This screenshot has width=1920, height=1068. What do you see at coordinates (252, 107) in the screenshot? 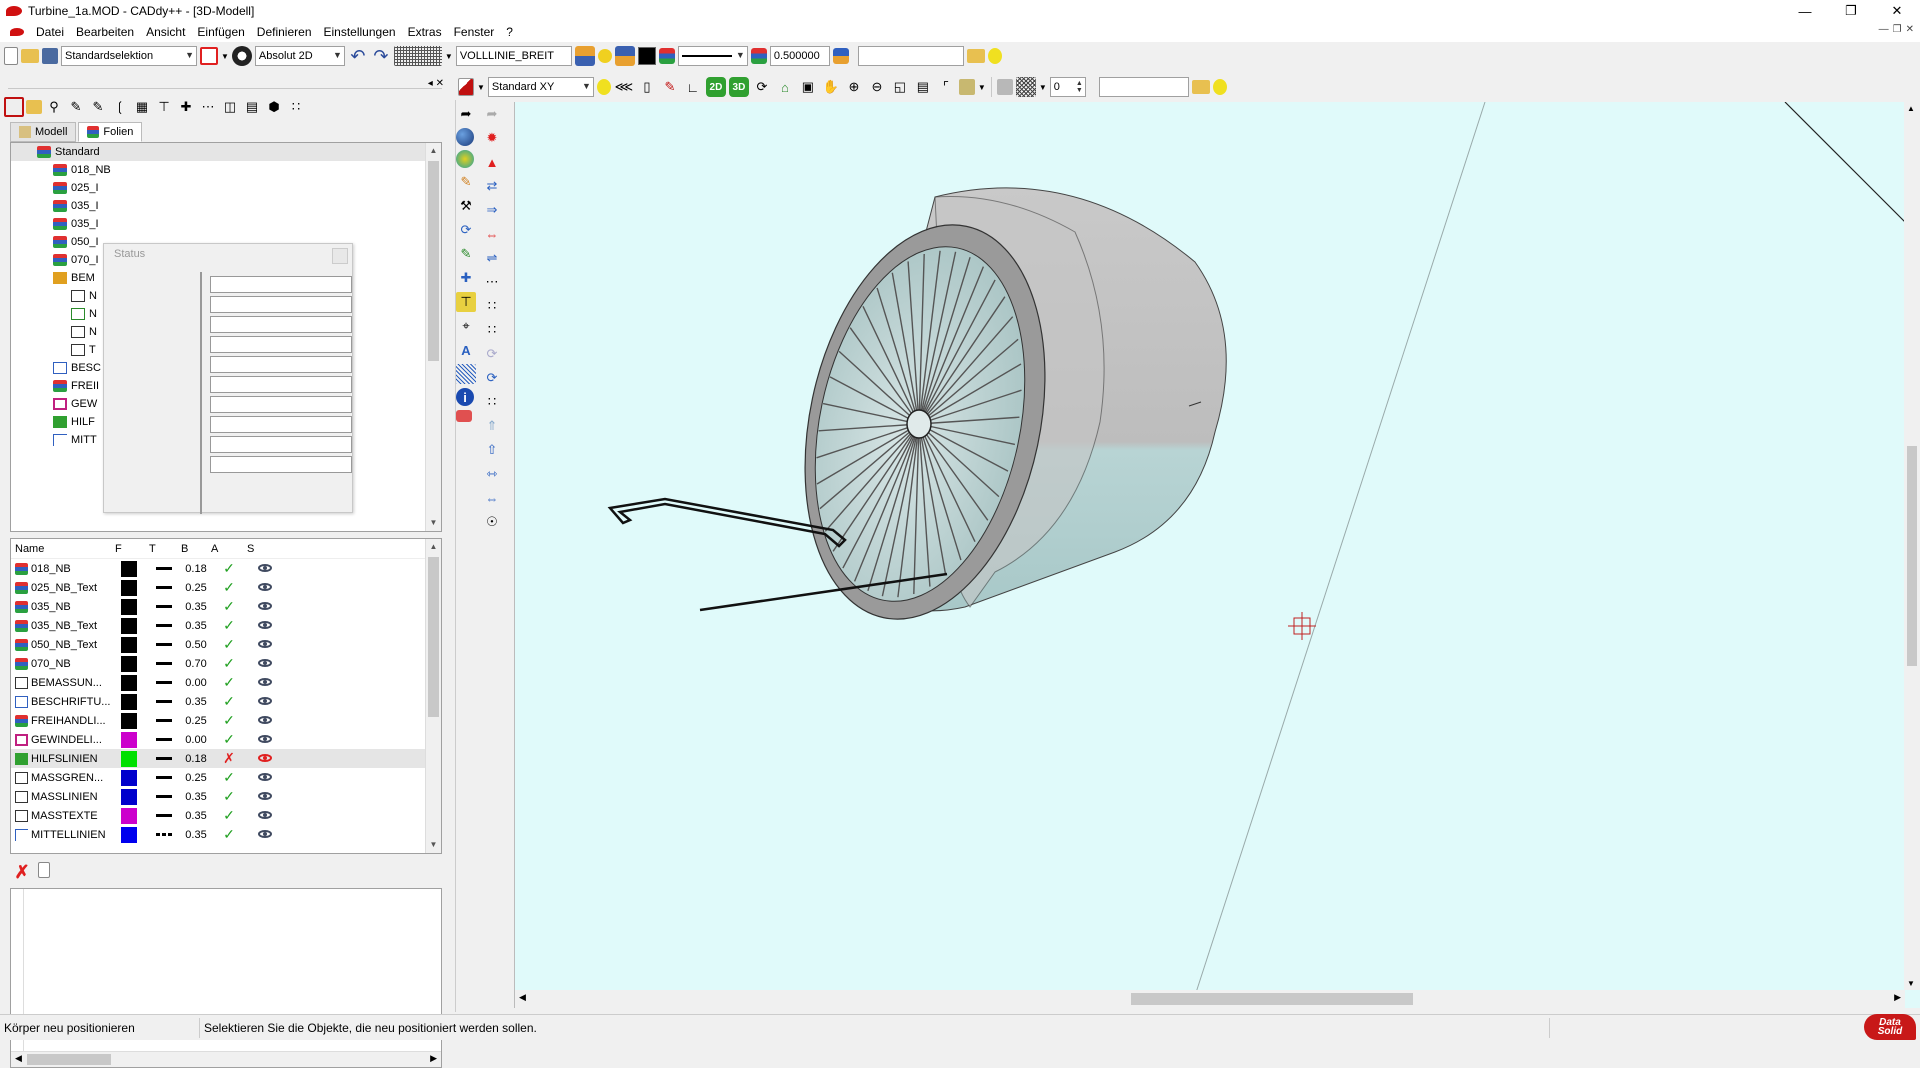
I see `hatch-icon: ▤` at bounding box center [252, 107].